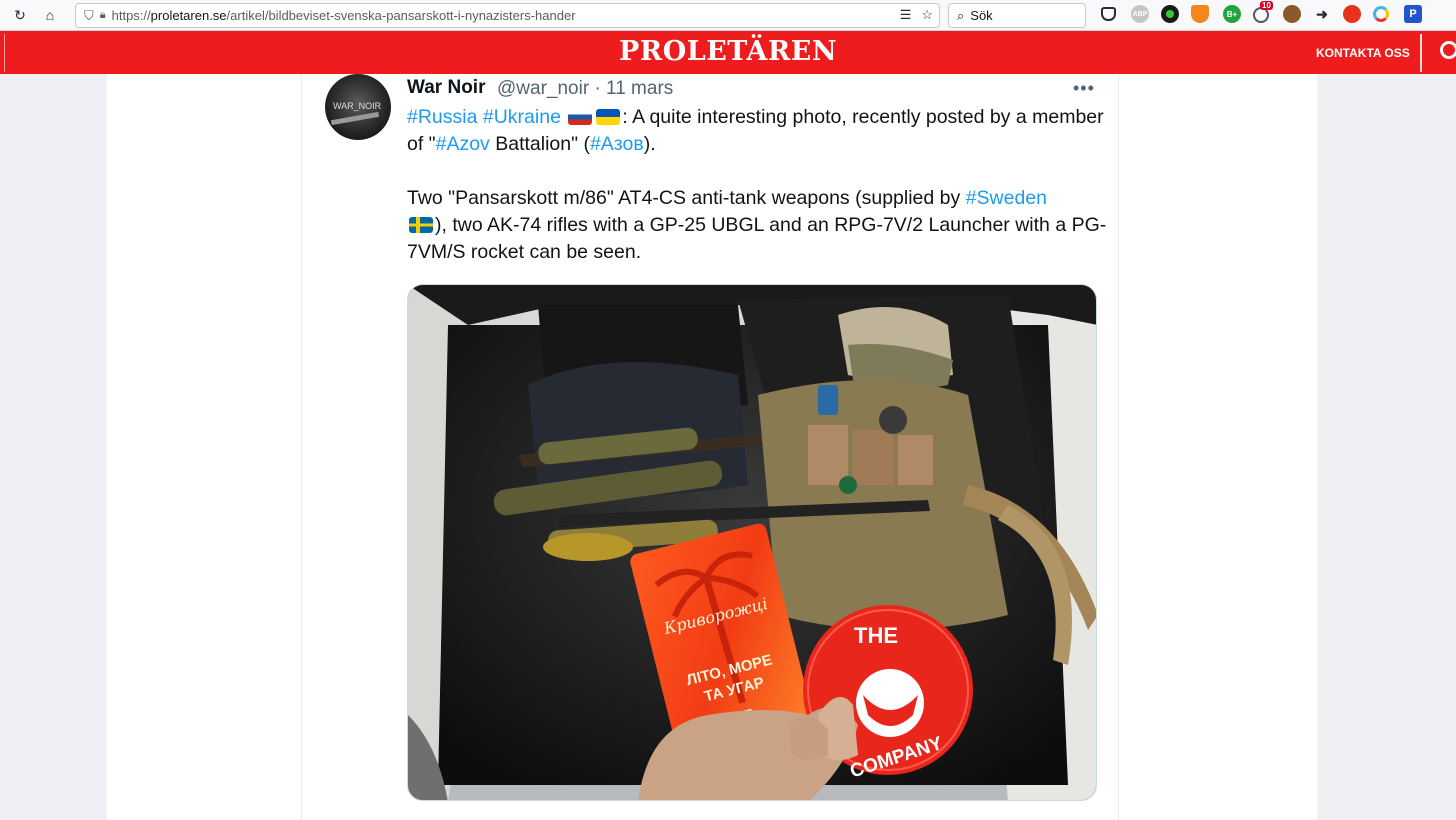  What do you see at coordinates (1140, 14) in the screenshot?
I see `adblock-icon: ABP` at bounding box center [1140, 14].